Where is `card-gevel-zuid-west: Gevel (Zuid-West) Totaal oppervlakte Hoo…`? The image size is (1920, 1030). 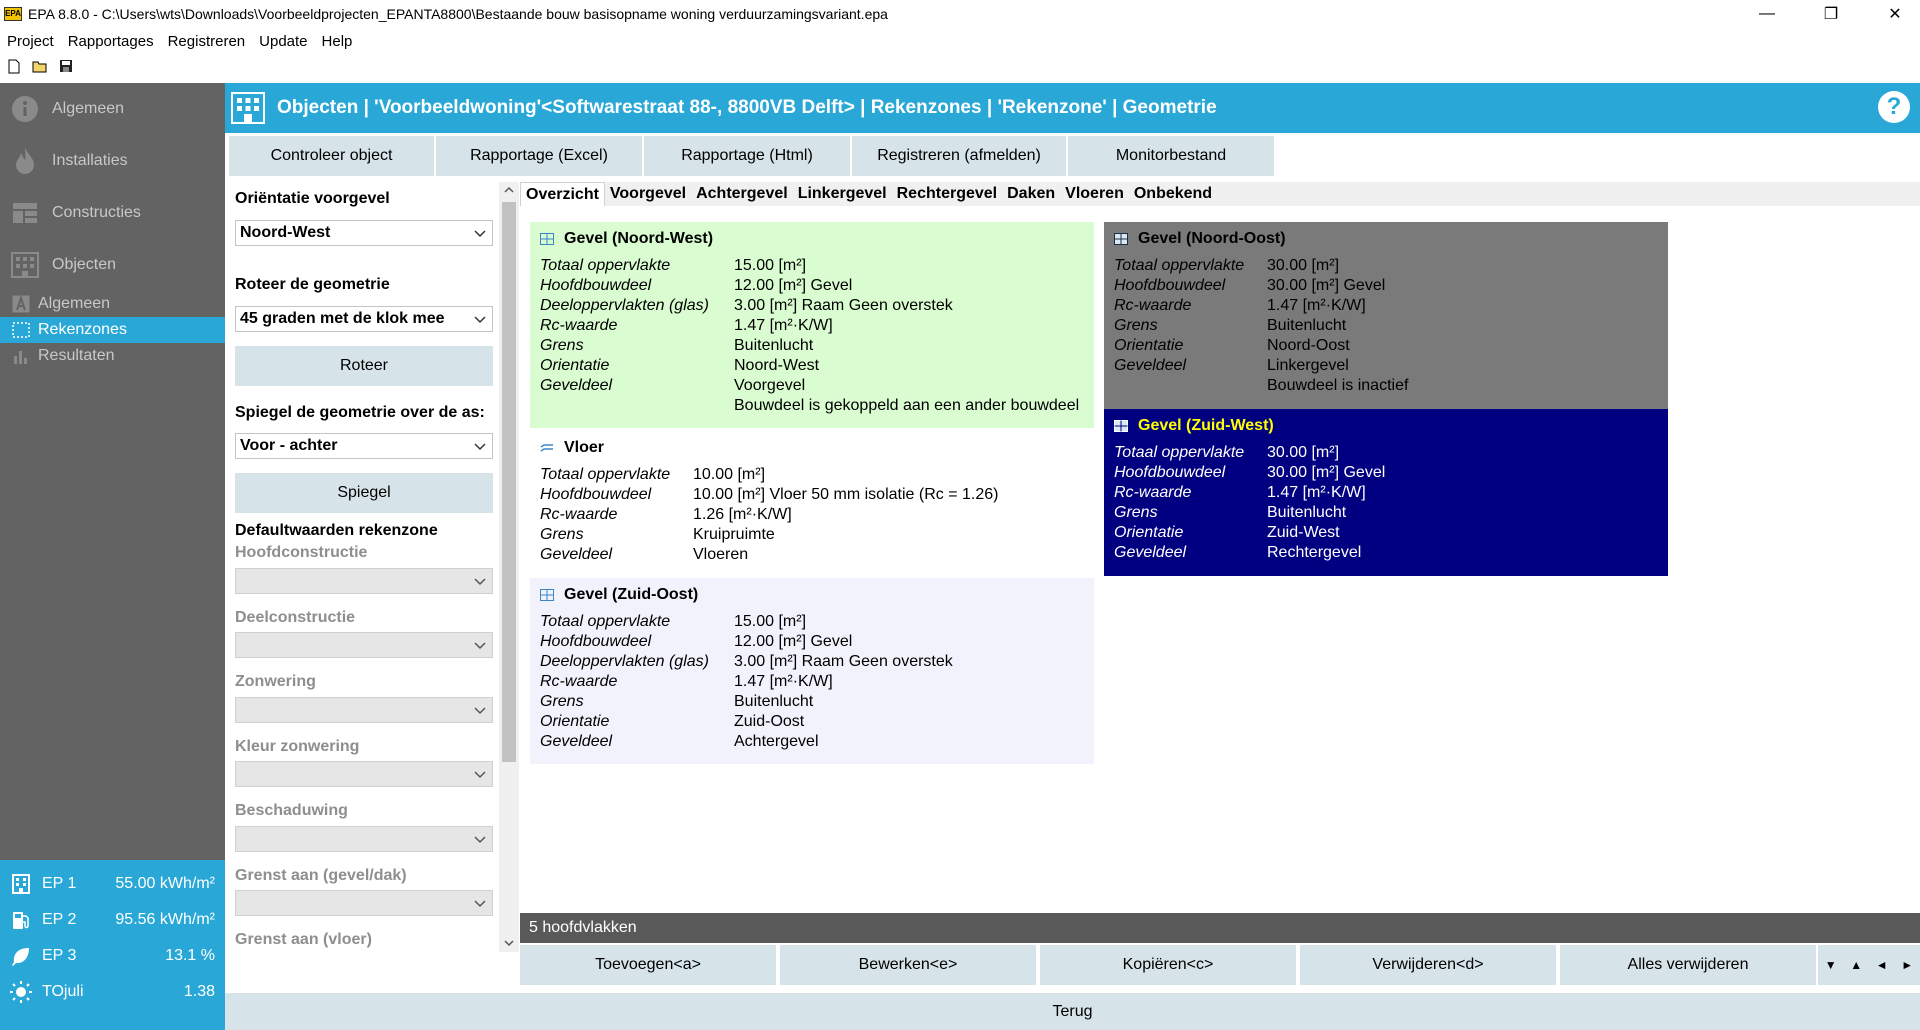
card-gevel-zuid-west: Gevel (Zuid-West) Totaal oppervlakte Hoo… is located at coordinates (1386, 492).